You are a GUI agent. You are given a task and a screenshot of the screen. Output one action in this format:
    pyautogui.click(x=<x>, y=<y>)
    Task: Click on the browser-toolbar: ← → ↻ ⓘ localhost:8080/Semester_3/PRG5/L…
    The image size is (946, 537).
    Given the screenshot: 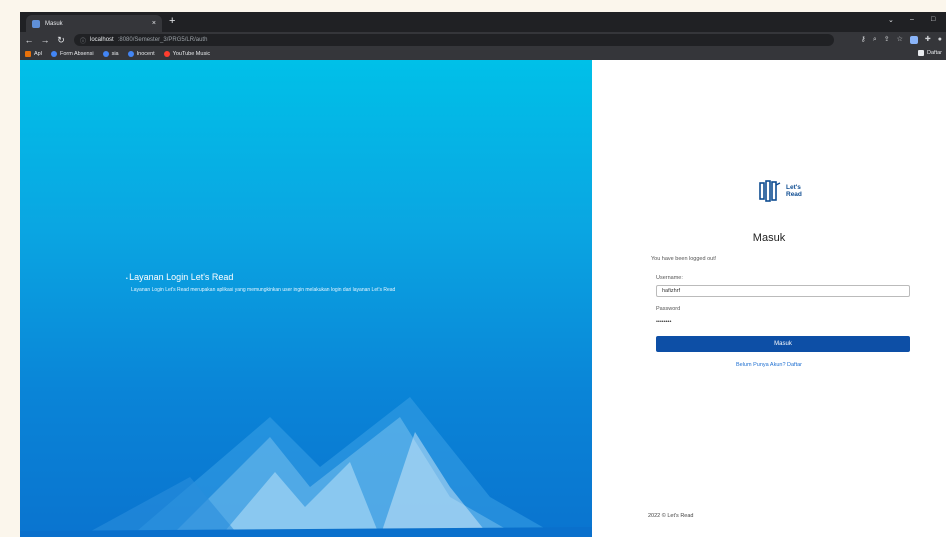 What is the action you would take?
    pyautogui.click(x=483, y=40)
    